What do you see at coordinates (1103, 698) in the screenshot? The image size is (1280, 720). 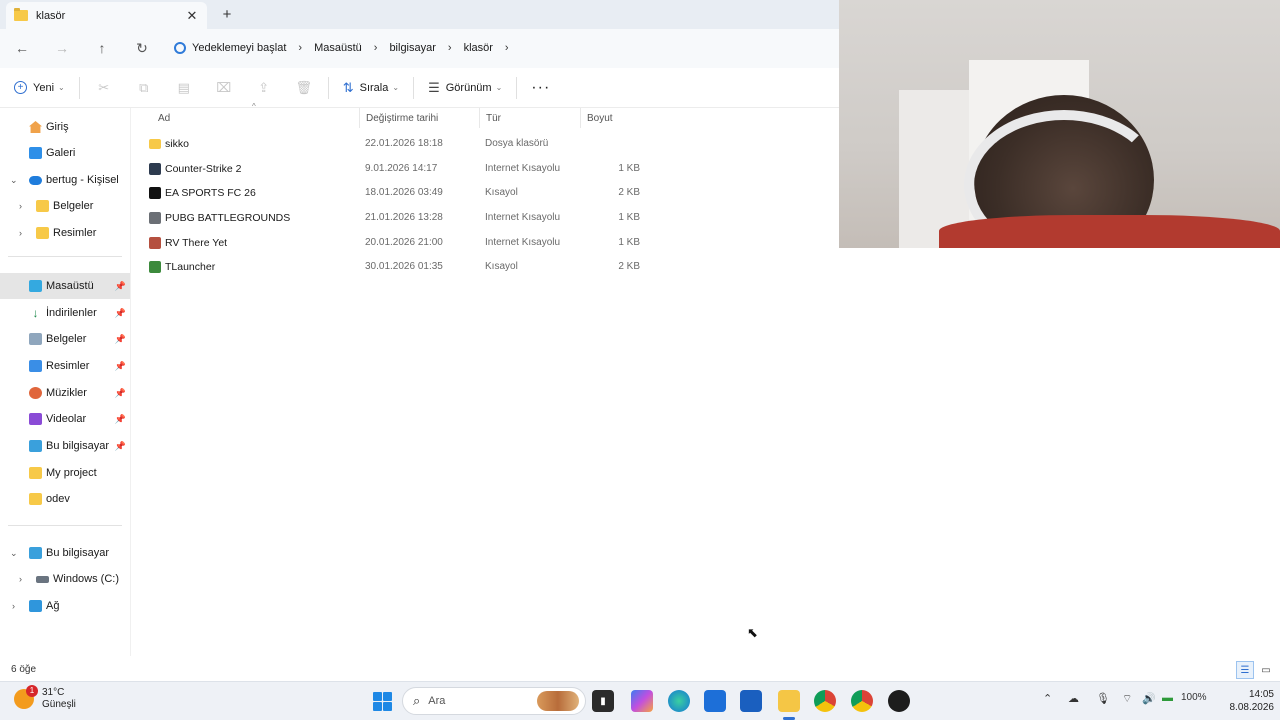 I see `microphone-icon: 🎙` at bounding box center [1103, 698].